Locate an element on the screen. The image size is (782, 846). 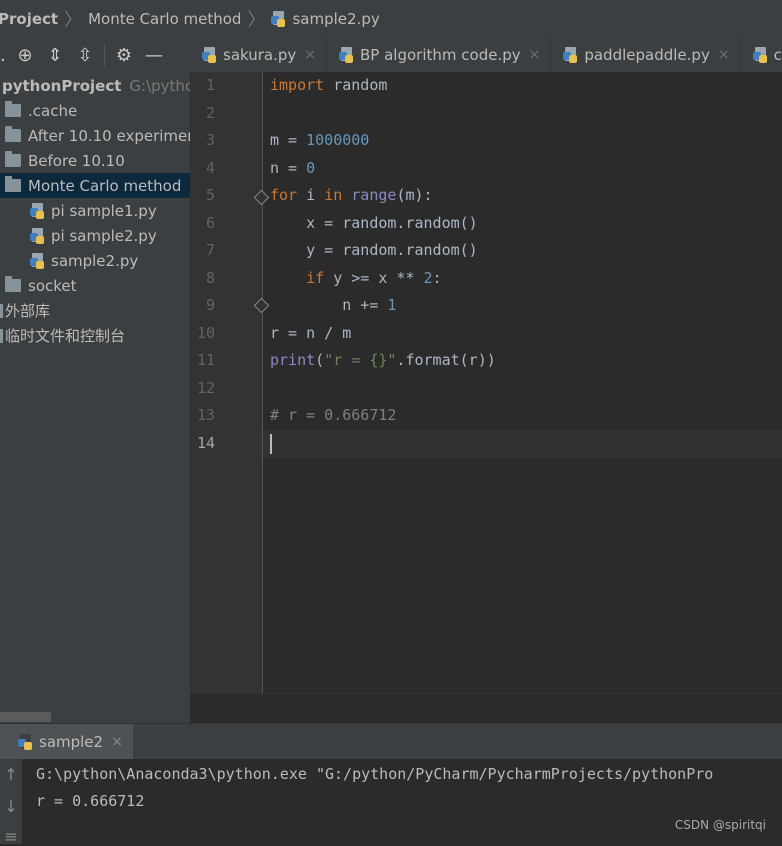
tree-item-pi-sample1: pi sample1.py is located at coordinates (95, 210).